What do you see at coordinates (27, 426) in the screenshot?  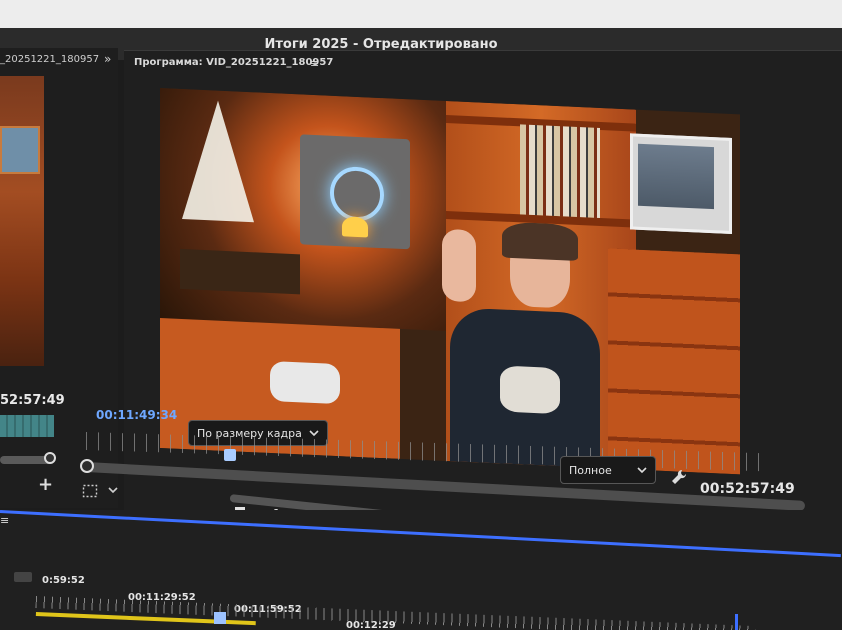 I see `source-audio-bar` at bounding box center [27, 426].